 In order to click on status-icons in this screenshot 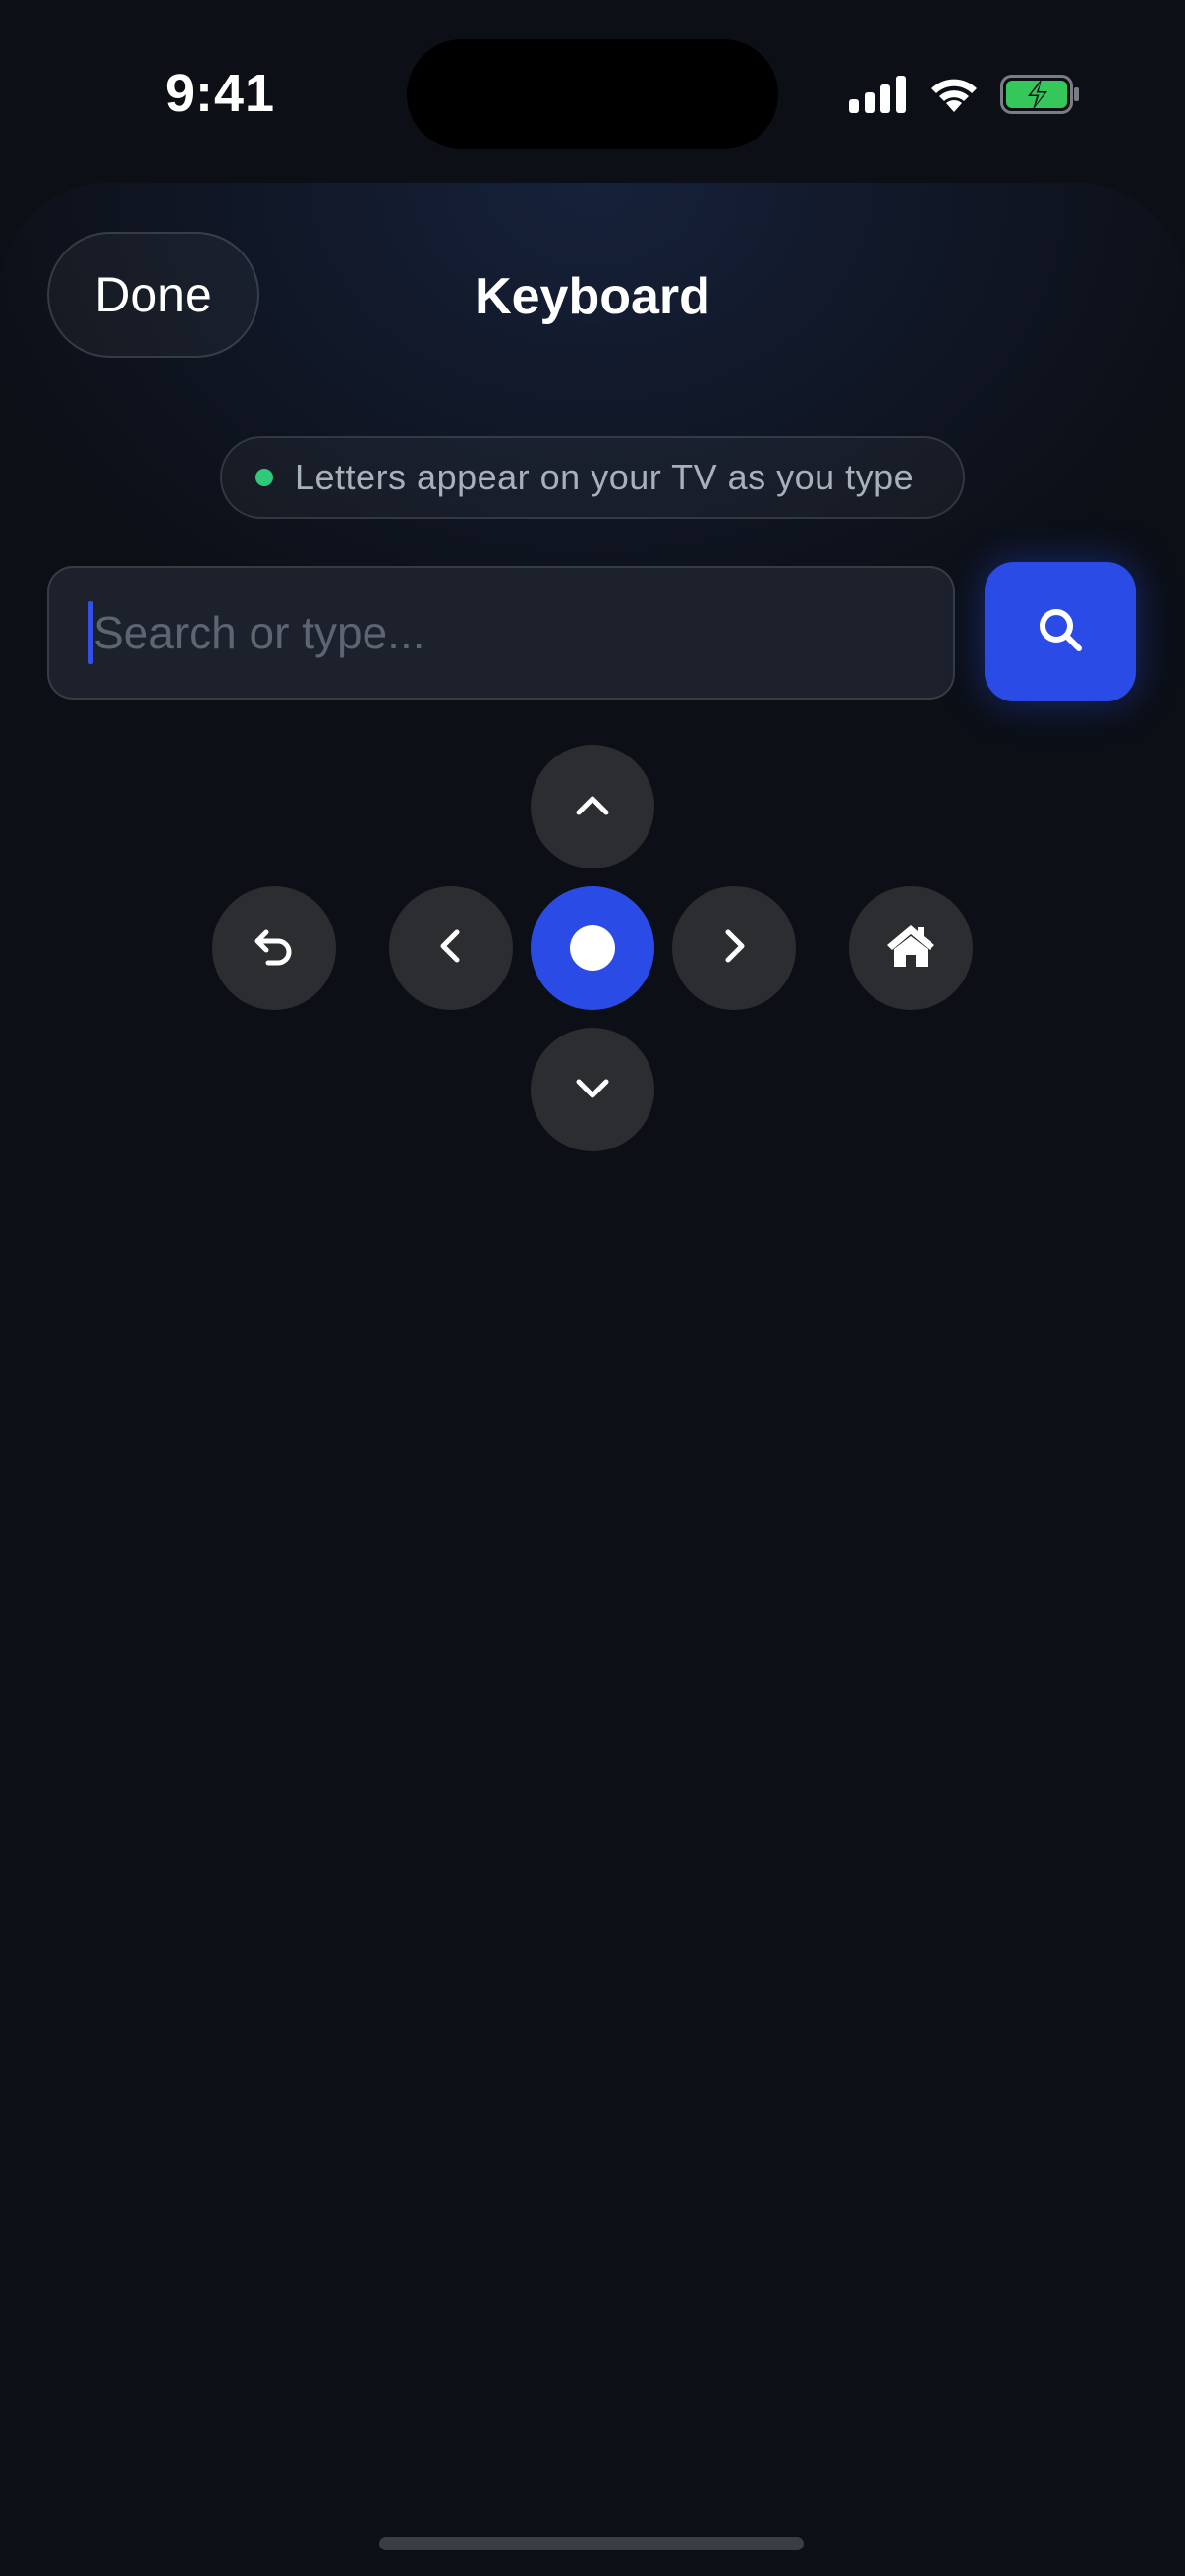, I will do `click(965, 97)`.